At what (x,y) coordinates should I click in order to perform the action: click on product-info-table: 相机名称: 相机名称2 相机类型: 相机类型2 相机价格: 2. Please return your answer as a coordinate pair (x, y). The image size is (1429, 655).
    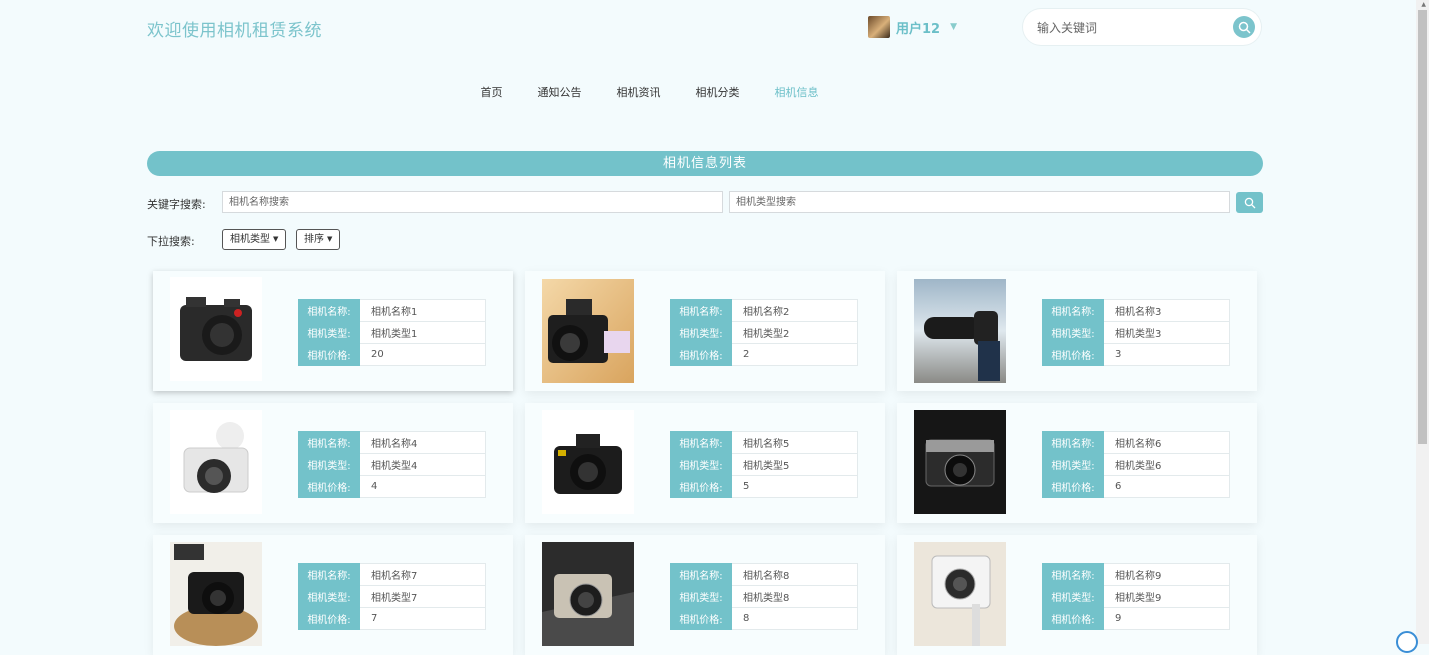
    Looking at the image, I should click on (764, 332).